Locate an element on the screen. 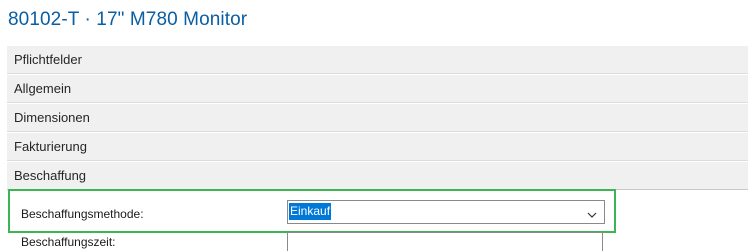 The height and width of the screenshot is (251, 748). beschaffungsmethode-label: Beschaffungsmethode: is located at coordinates (82, 214).